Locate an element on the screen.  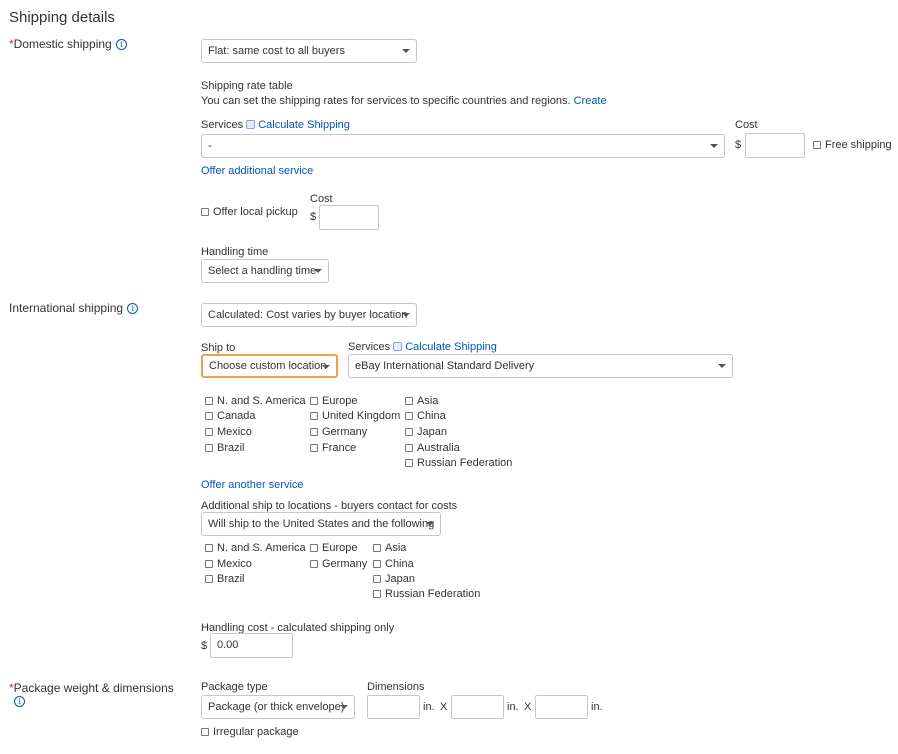
domestic-shipping-type-select: Flat: same cost to all buyers is located at coordinates (309, 51).